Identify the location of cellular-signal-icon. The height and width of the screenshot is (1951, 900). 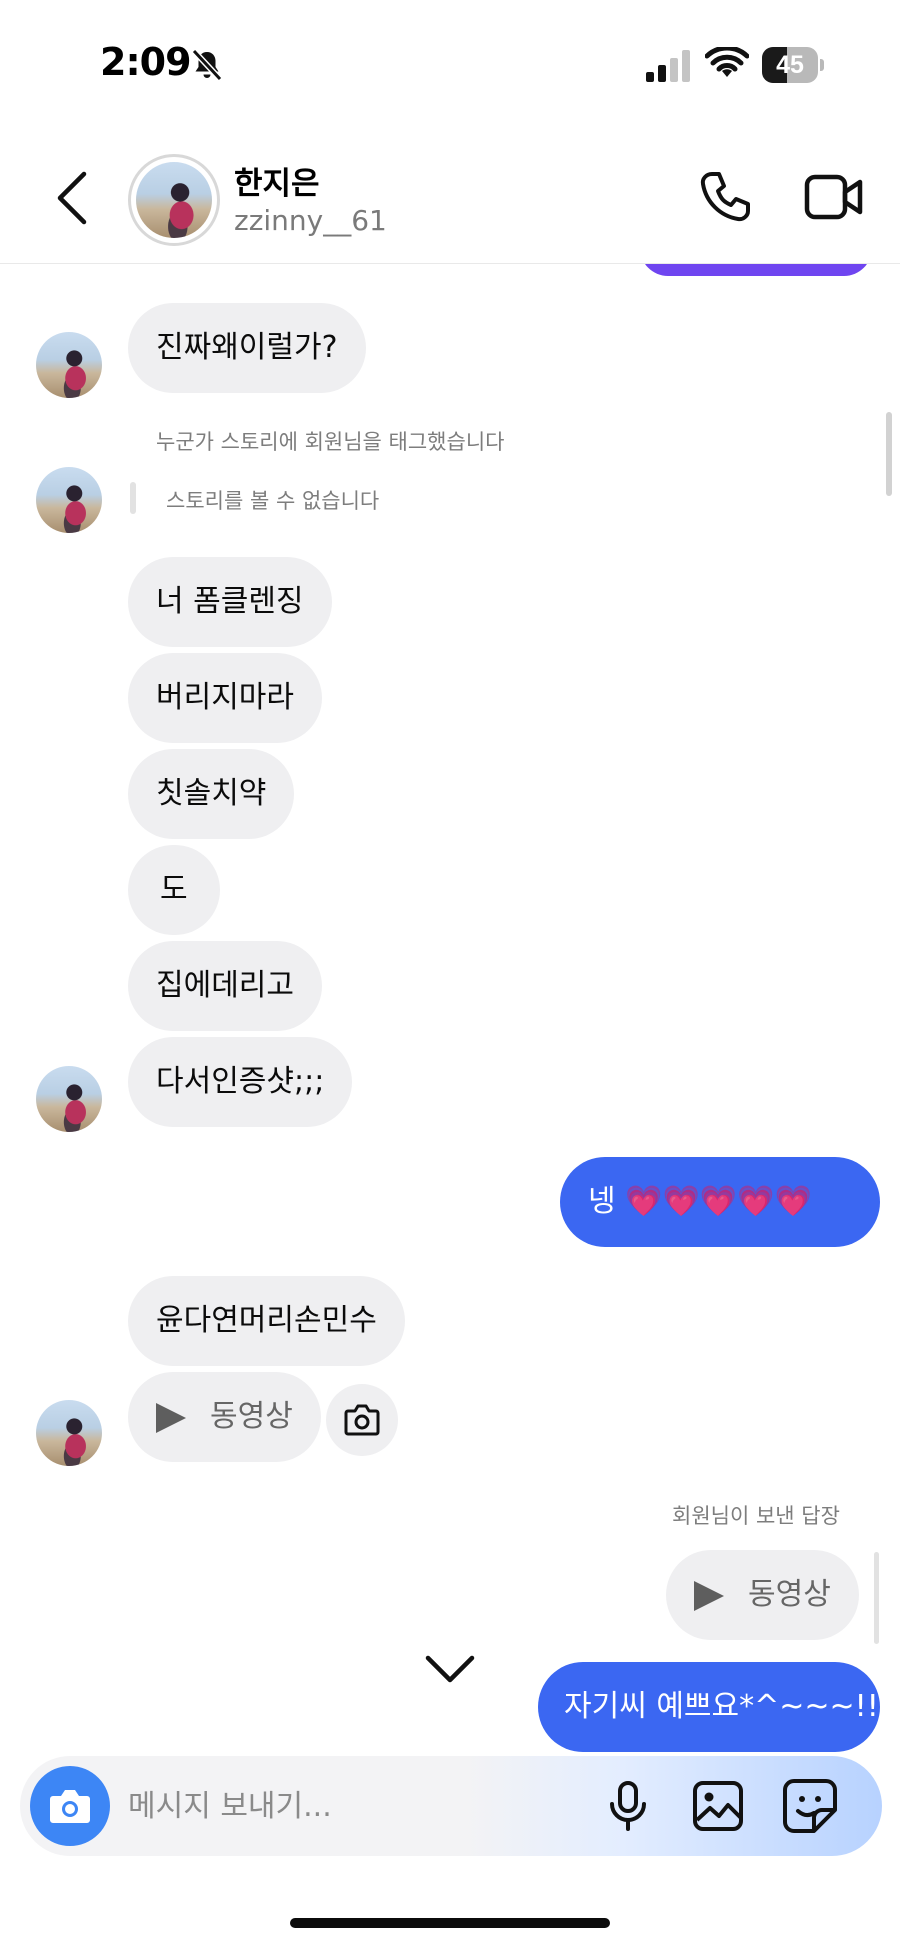
(668, 66).